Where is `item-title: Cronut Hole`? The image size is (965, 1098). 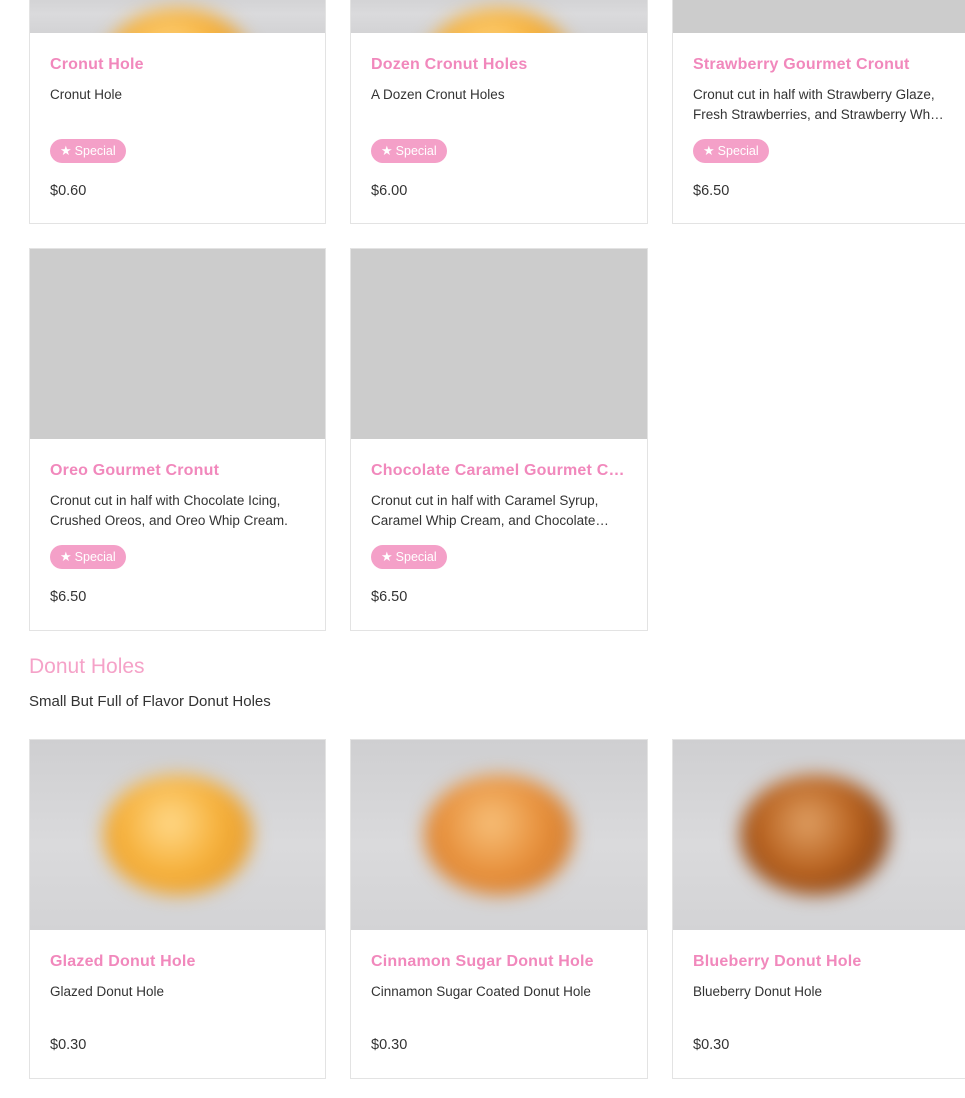 item-title: Cronut Hole is located at coordinates (178, 65).